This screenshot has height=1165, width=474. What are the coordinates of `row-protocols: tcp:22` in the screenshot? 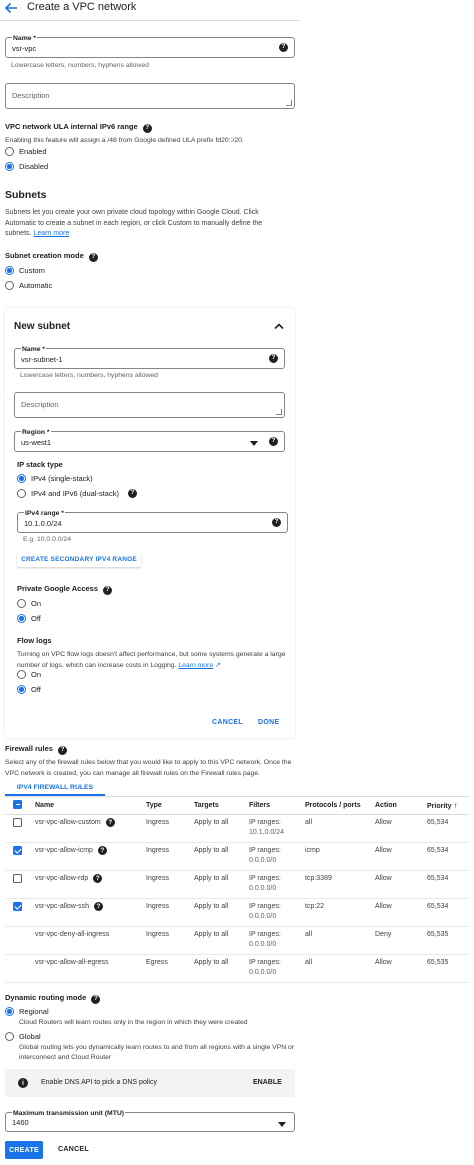 It's located at (336, 912).